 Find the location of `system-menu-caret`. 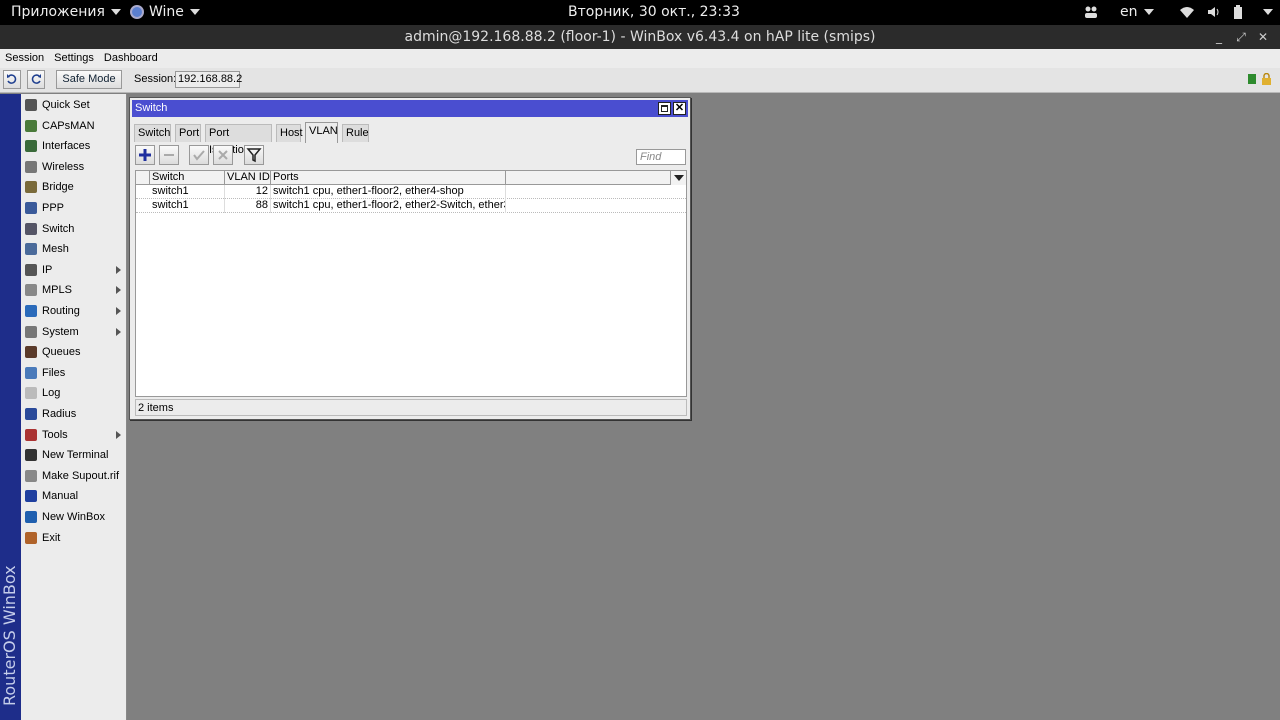

system-menu-caret is located at coordinates (1265, 12).